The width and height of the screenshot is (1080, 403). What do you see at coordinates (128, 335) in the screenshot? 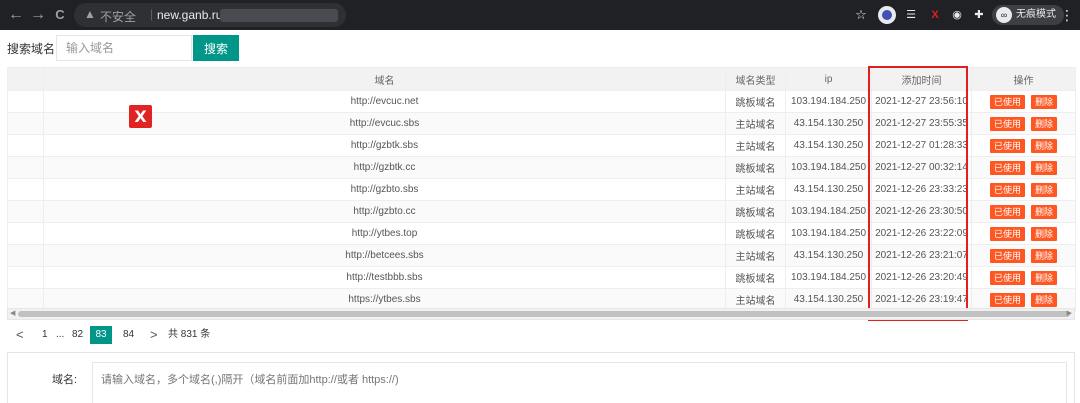
I see `page-84: 84` at bounding box center [128, 335].